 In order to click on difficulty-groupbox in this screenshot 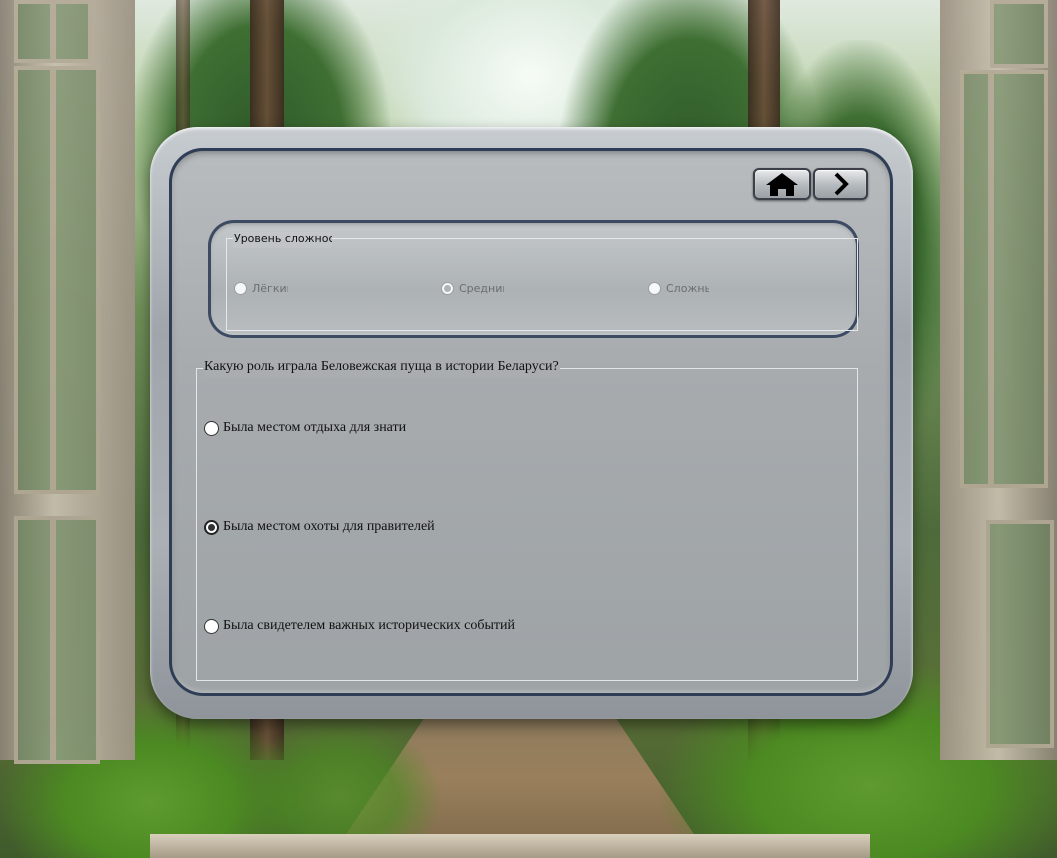, I will do `click(542, 284)`.